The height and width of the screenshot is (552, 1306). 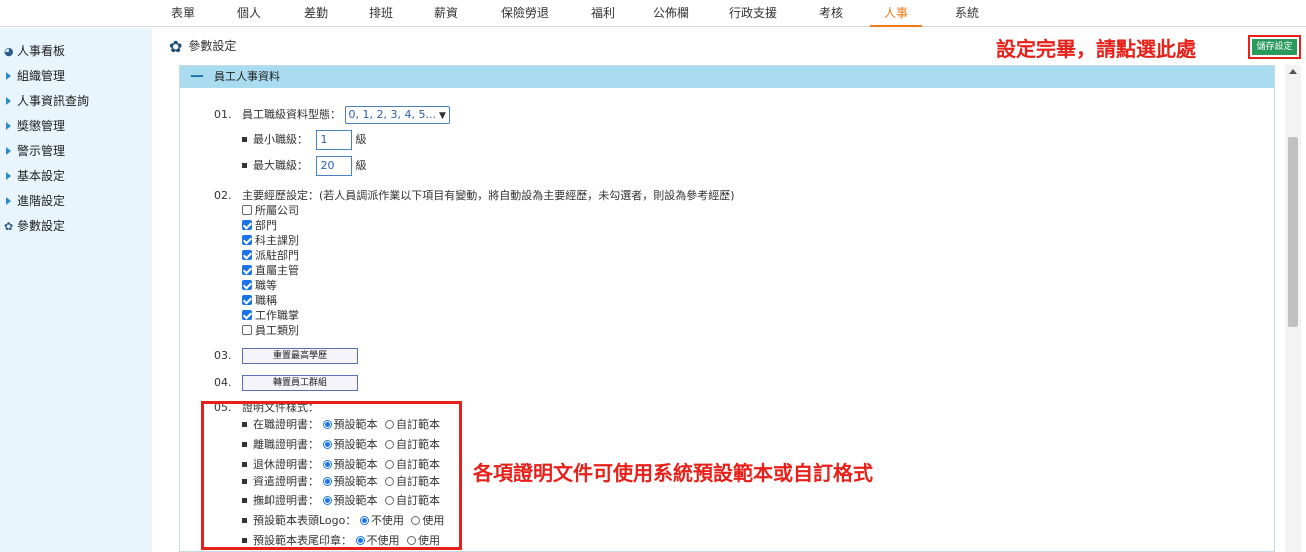 What do you see at coordinates (277, 210) in the screenshot?
I see `option-label: 所屬公司` at bounding box center [277, 210].